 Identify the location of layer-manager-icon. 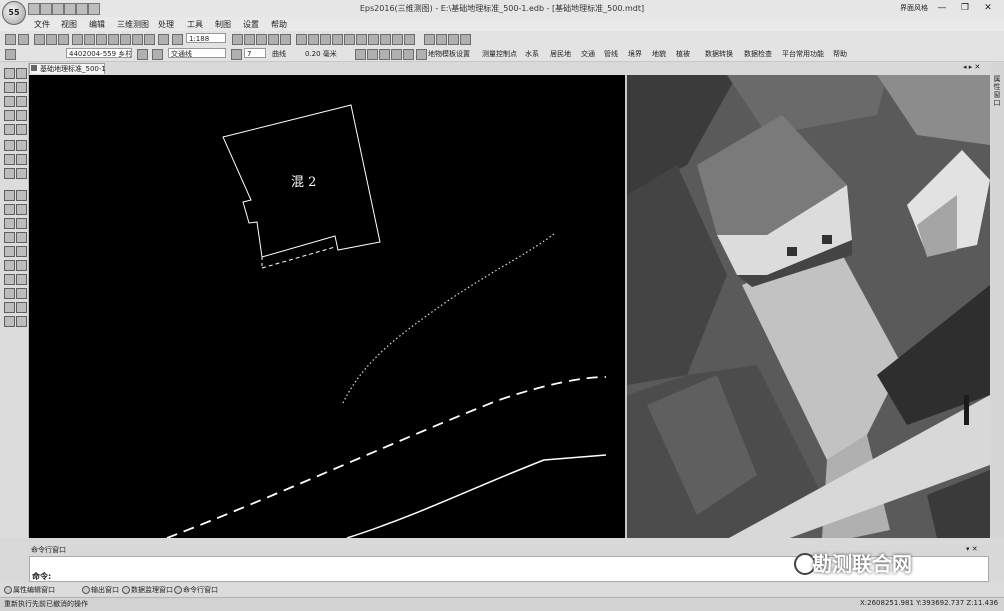
(429, 39).